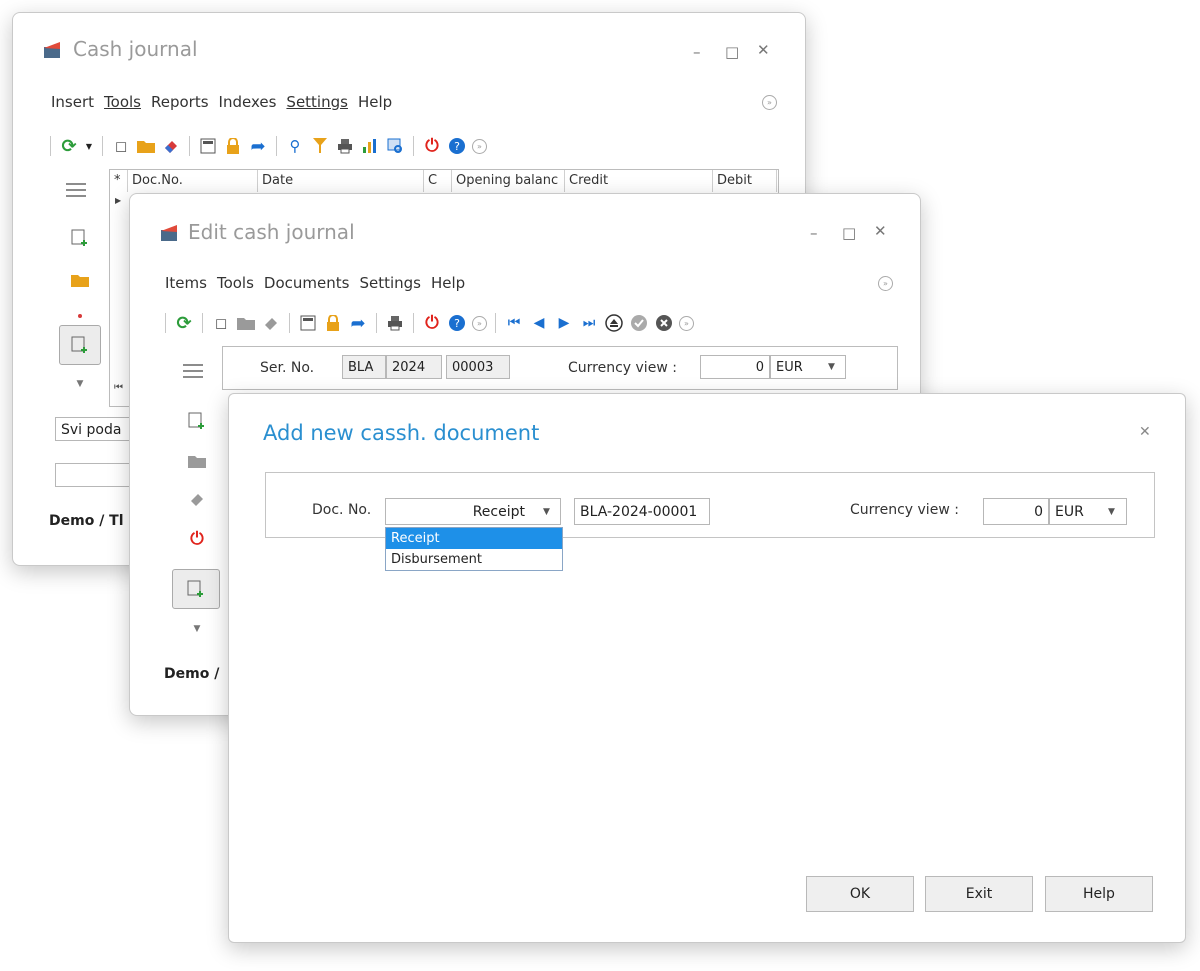 The width and height of the screenshot is (1200, 971). What do you see at coordinates (248, 102) in the screenshot?
I see `menu-indexes: Indexes` at bounding box center [248, 102].